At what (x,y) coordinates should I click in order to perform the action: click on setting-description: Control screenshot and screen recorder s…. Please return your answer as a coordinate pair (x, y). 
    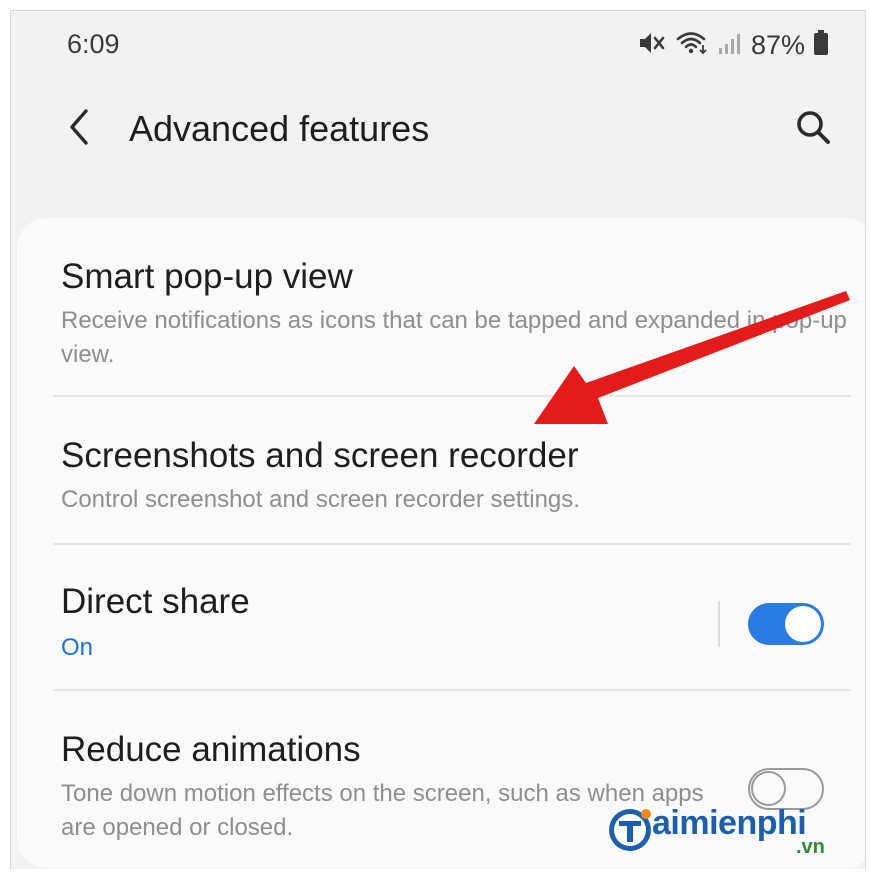
    Looking at the image, I should click on (320, 499).